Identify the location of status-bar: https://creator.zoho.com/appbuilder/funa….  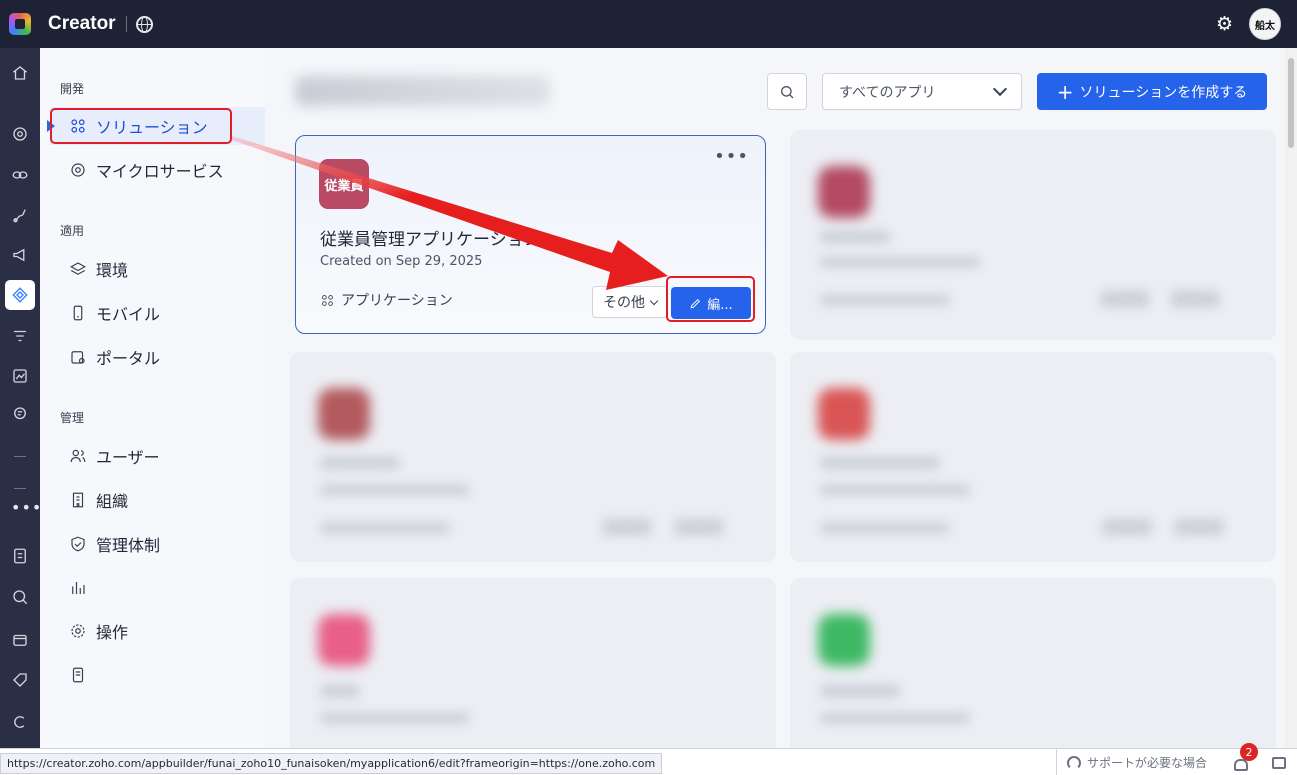
(648, 759).